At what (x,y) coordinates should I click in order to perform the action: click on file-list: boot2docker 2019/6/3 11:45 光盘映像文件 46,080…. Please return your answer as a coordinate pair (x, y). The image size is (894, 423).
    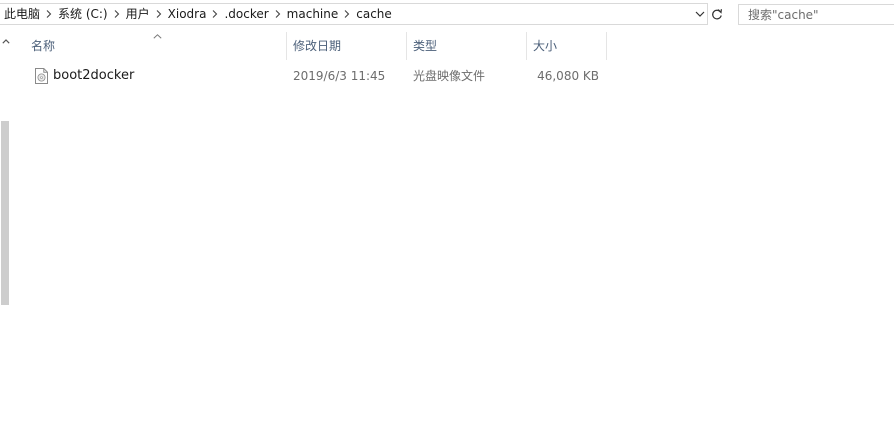
    Looking at the image, I should click on (452, 76).